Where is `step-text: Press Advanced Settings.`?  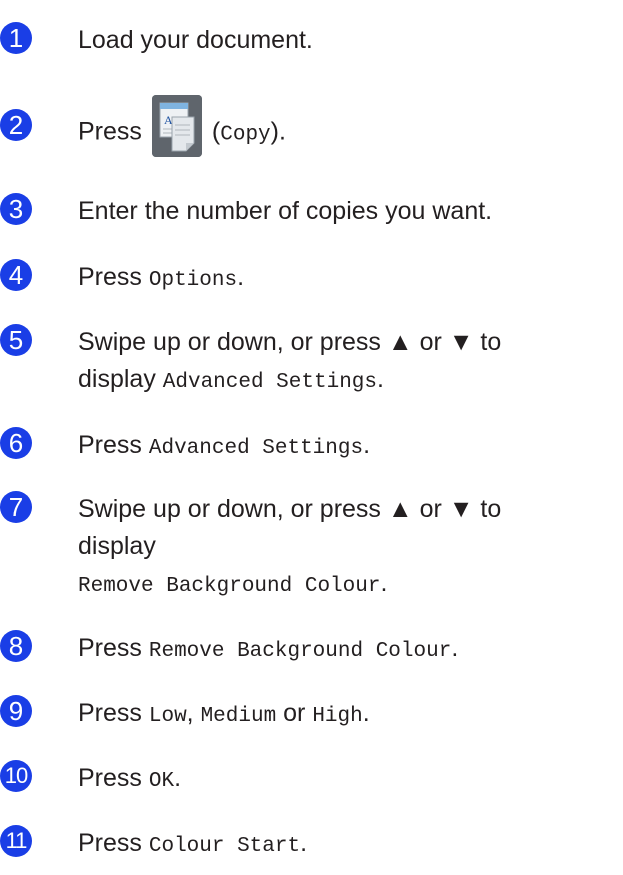 step-text: Press Advanced Settings. is located at coordinates (224, 445).